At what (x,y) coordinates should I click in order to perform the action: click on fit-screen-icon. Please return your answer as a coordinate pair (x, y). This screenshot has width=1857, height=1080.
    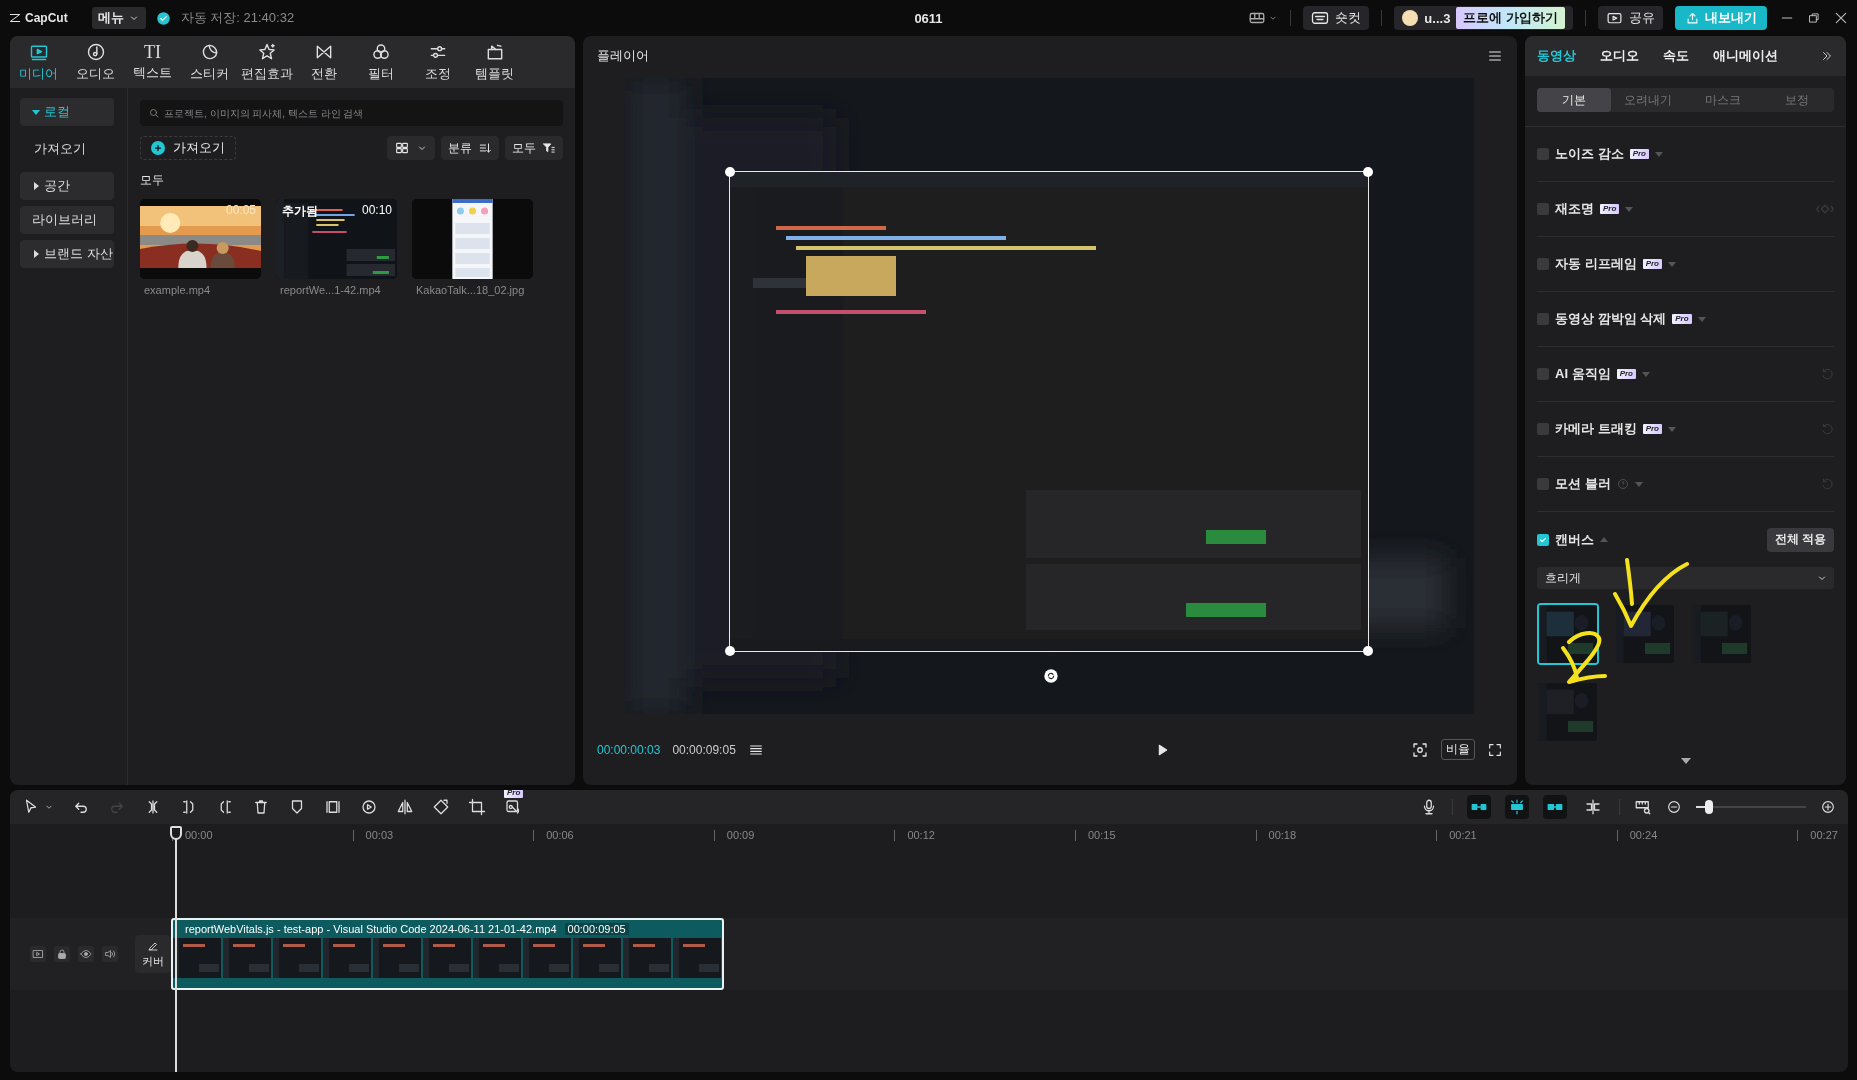
    Looking at the image, I should click on (1420, 749).